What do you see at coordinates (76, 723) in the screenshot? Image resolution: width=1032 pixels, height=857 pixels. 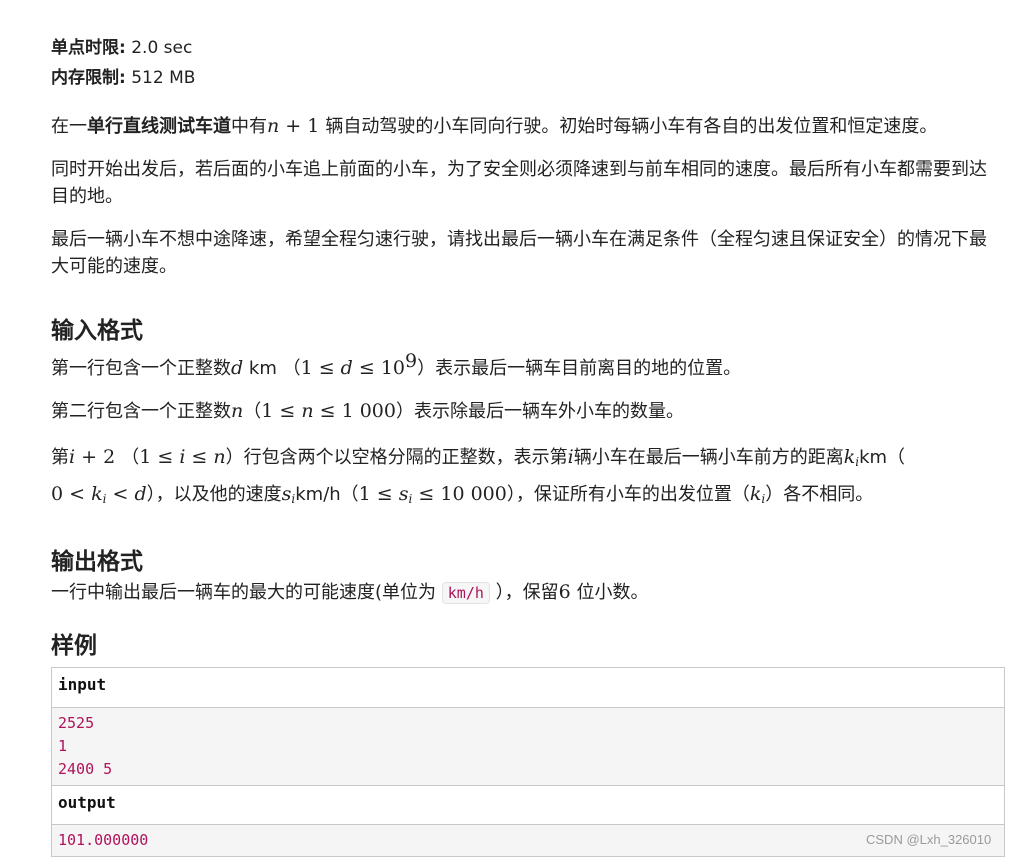 I see `input-sample-line: 2525` at bounding box center [76, 723].